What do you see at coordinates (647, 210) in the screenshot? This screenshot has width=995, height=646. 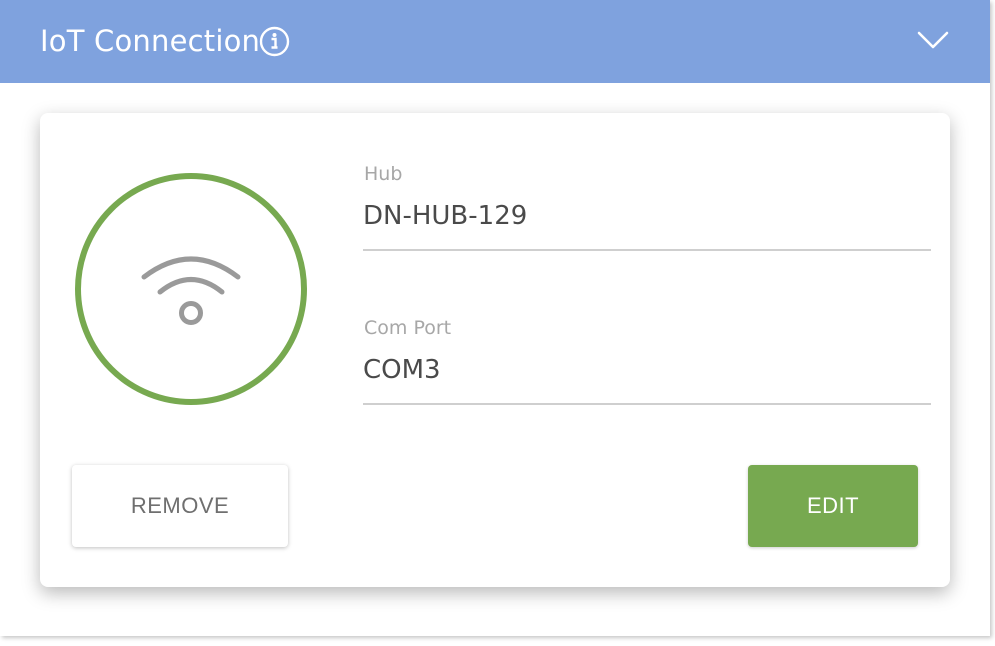 I see `hub-field: Hub DN-HUB-129` at bounding box center [647, 210].